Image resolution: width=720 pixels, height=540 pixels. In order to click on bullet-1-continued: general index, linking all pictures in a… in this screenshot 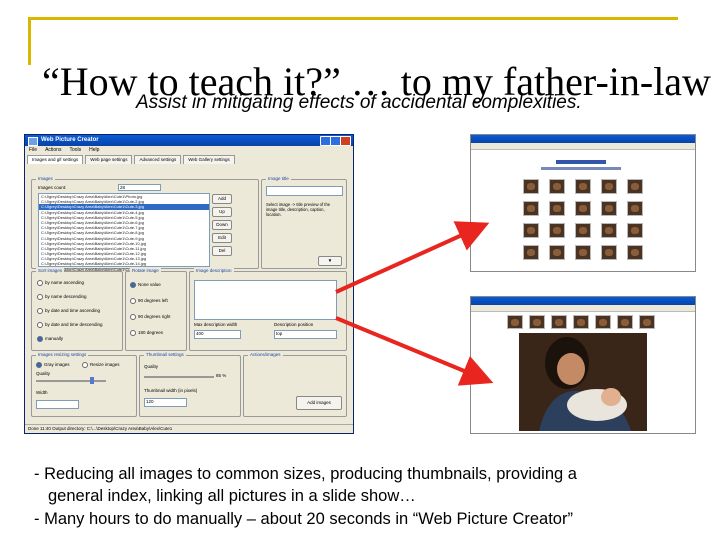, I will do `click(232, 496)`.